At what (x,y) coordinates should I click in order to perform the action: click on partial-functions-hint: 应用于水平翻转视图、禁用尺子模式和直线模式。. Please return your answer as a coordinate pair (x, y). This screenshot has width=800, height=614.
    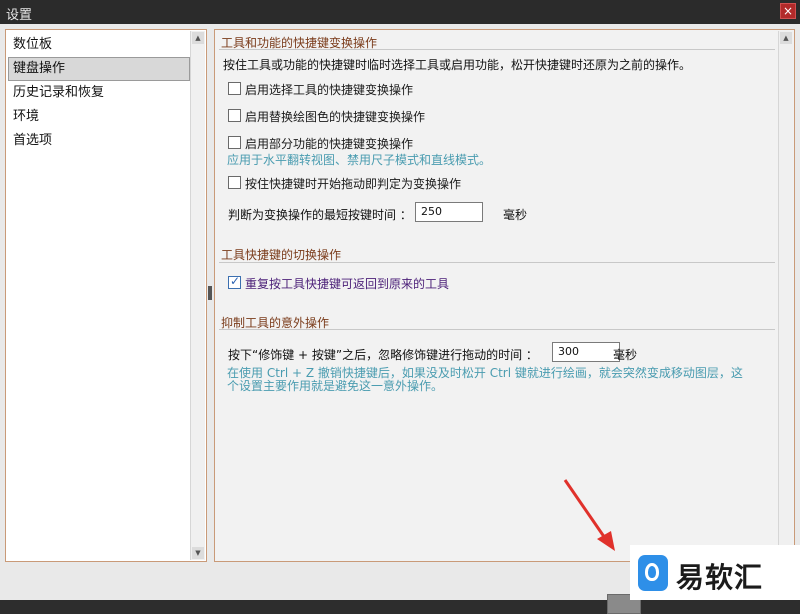
    Looking at the image, I should click on (359, 160).